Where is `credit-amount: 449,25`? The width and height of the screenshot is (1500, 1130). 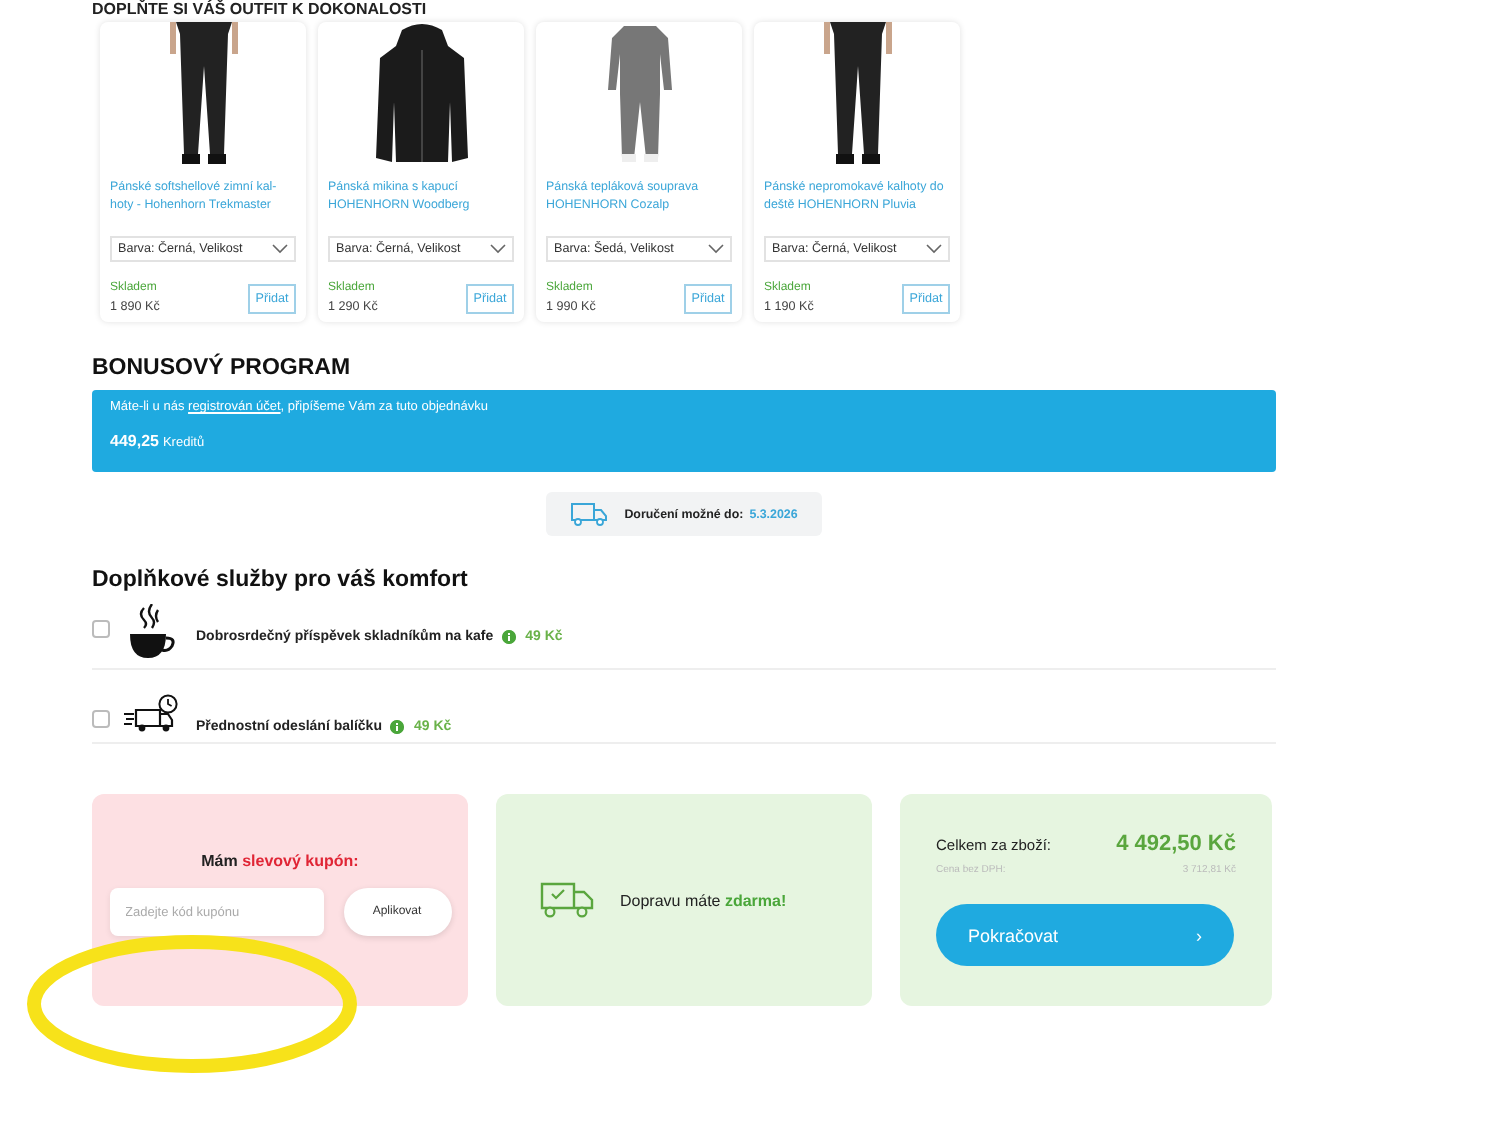
credit-amount: 449,25 is located at coordinates (134, 441).